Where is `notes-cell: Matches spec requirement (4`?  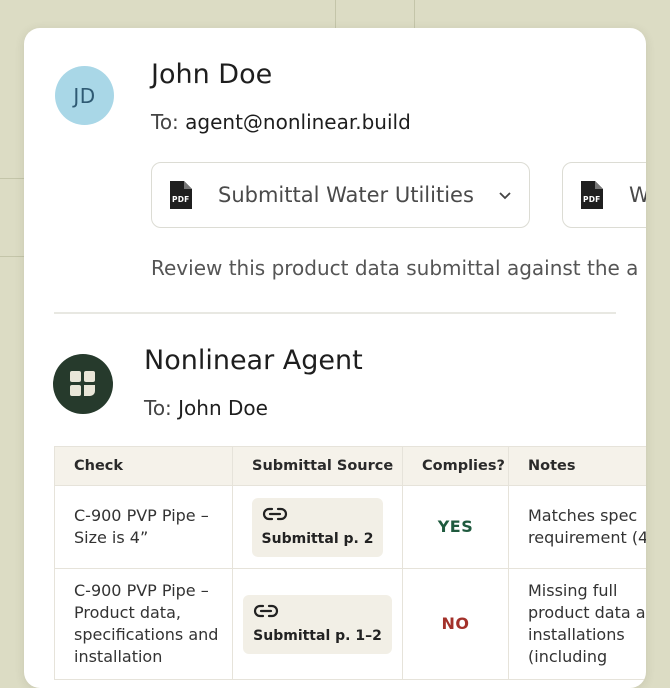
notes-cell: Matches spec requirement (4 is located at coordinates (577, 527).